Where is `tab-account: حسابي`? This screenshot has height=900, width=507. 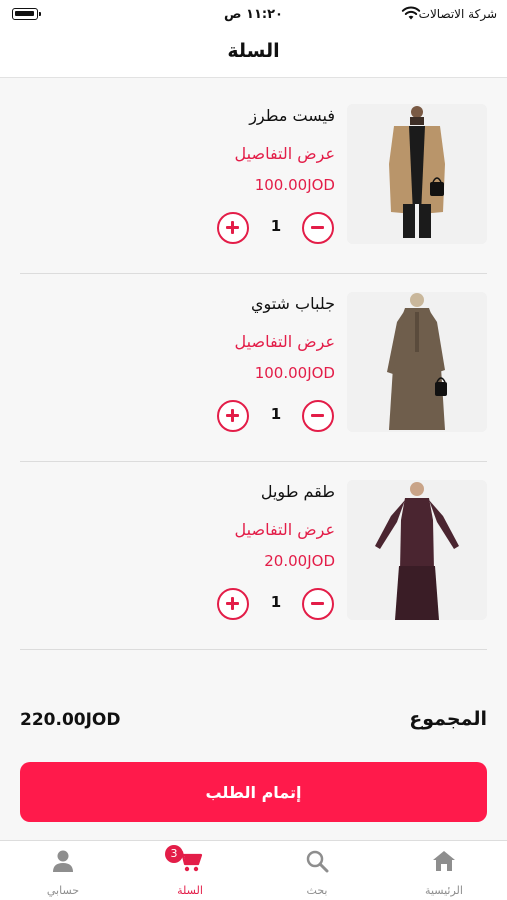
tab-account: حسابي is located at coordinates (63, 870).